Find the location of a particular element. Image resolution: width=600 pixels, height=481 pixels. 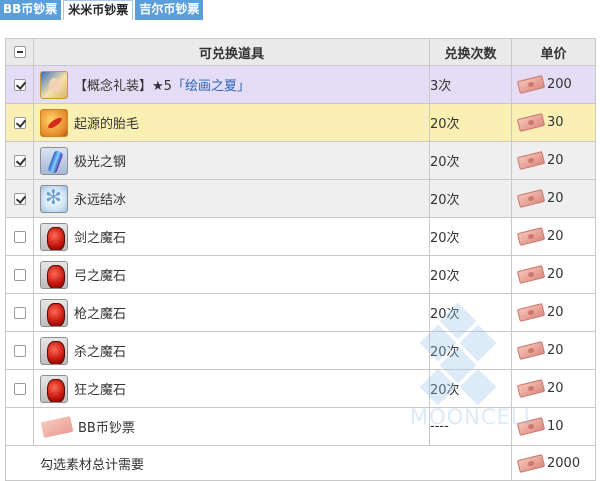

price-column-header: 单价 is located at coordinates (553, 52).